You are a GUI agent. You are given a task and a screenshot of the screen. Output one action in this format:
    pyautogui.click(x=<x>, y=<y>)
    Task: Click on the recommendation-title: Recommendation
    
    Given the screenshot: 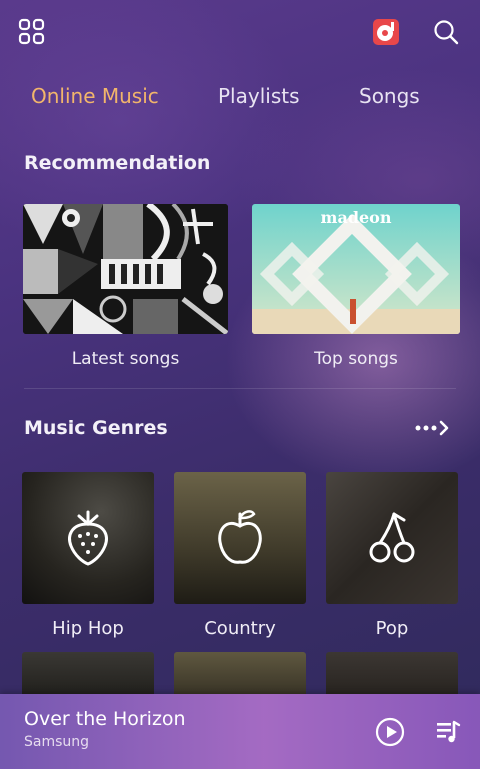 What is the action you would take?
    pyautogui.click(x=117, y=163)
    